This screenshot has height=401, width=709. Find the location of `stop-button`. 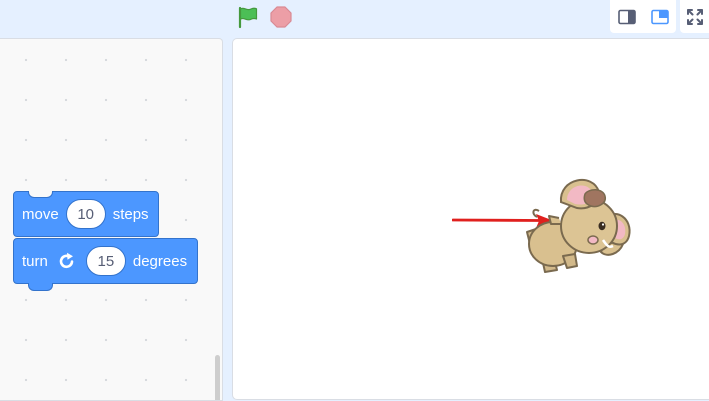

stop-button is located at coordinates (281, 17).